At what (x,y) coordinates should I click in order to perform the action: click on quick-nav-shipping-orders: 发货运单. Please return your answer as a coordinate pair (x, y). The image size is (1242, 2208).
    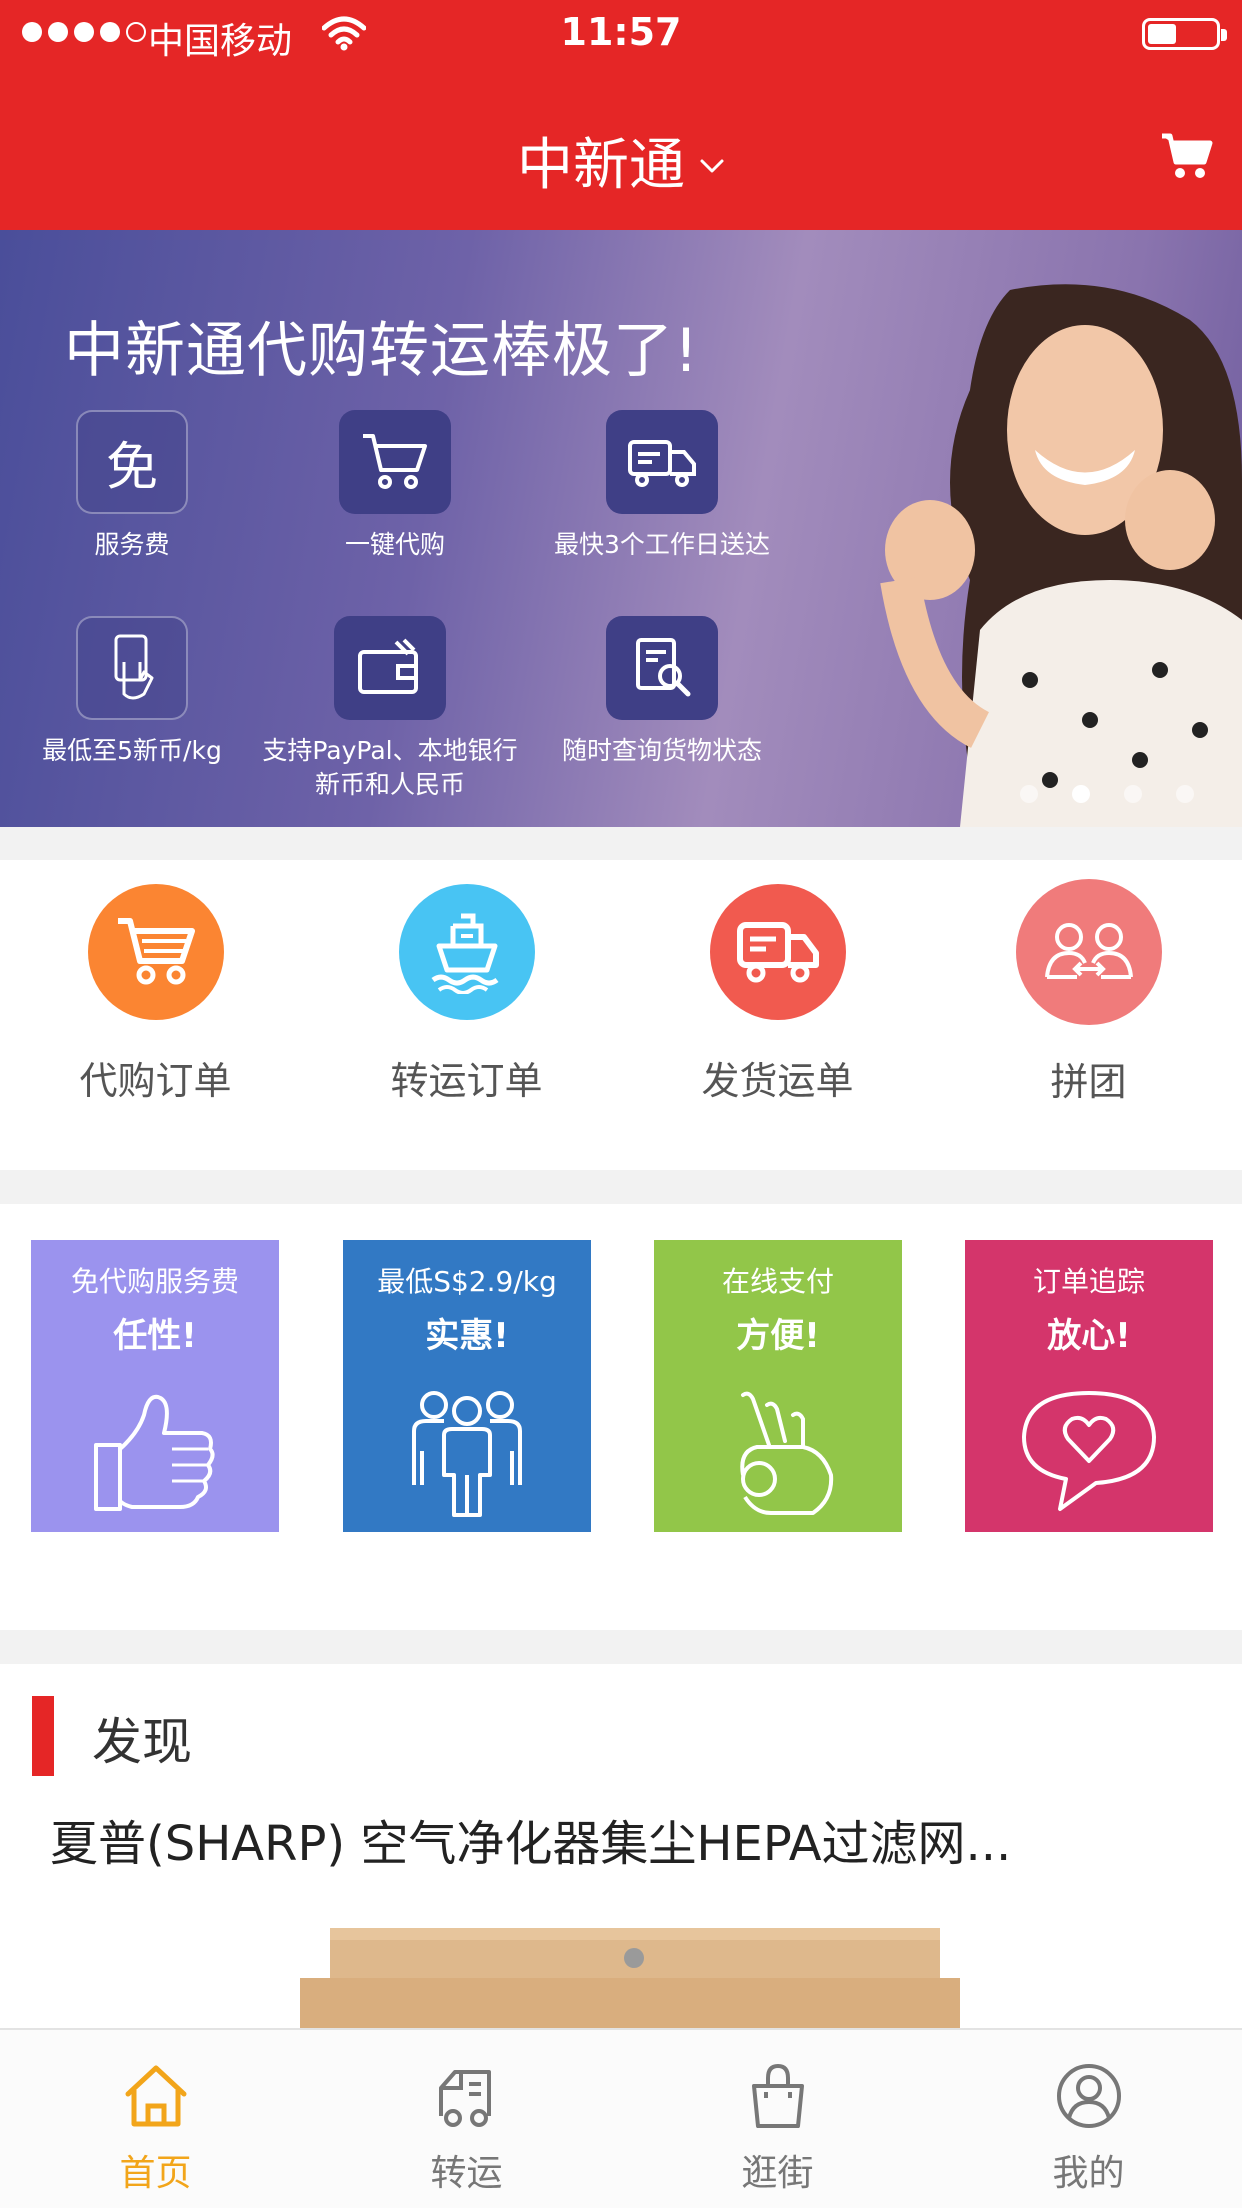
    Looking at the image, I should click on (777, 994).